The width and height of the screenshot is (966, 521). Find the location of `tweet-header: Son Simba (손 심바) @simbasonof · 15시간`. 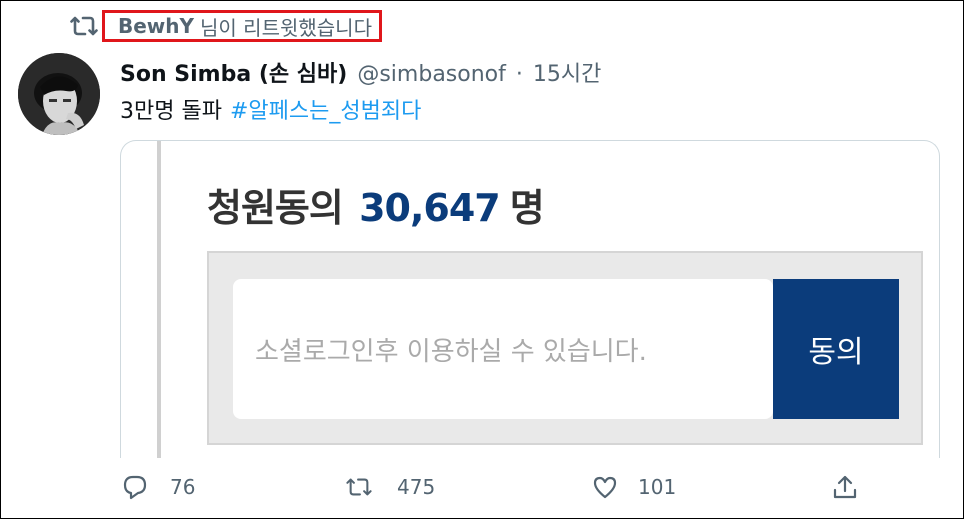

tweet-header: Son Simba (손 심바) @simbasonof · 15시간 is located at coordinates (360, 72).